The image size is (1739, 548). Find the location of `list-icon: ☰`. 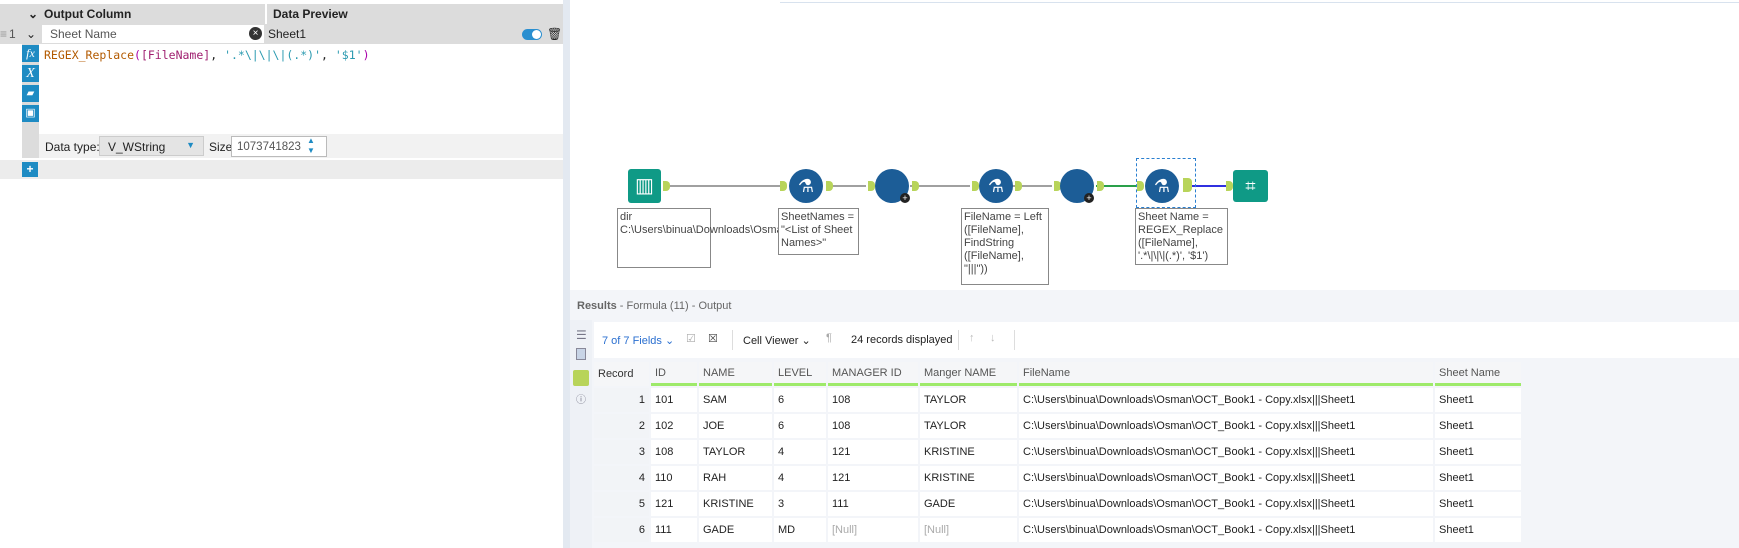

list-icon: ☰ is located at coordinates (584, 335).